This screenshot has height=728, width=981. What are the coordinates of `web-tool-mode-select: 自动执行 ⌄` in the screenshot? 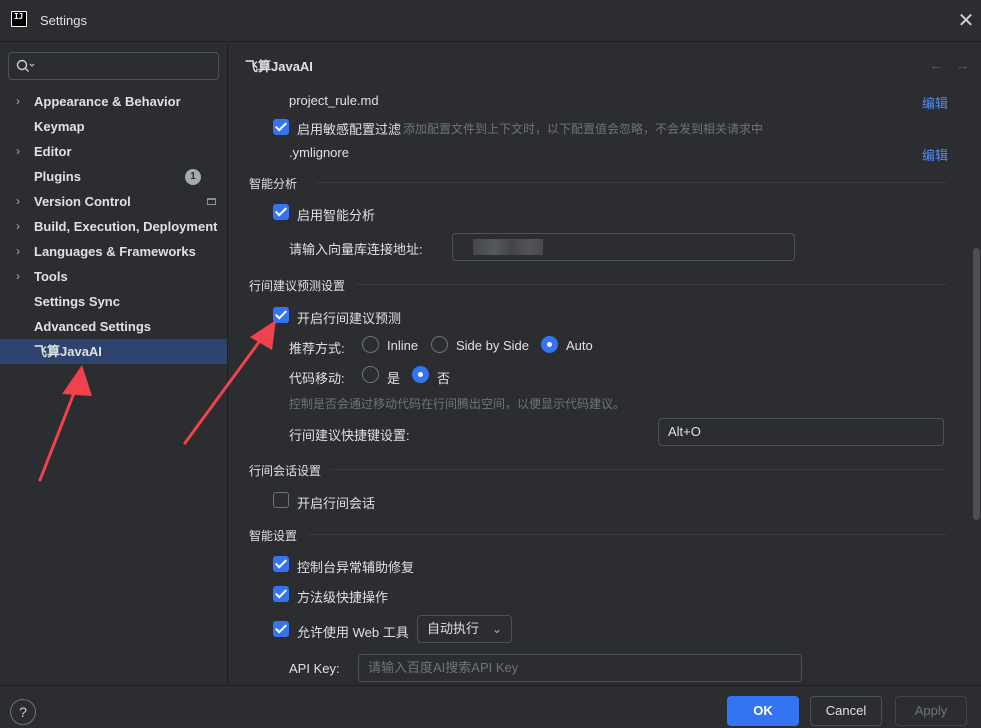 It's located at (464, 629).